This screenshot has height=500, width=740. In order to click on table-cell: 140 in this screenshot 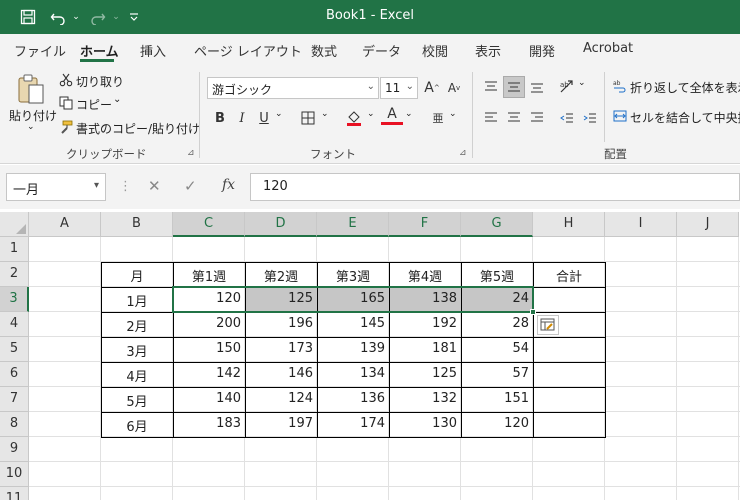, I will do `click(209, 399)`.